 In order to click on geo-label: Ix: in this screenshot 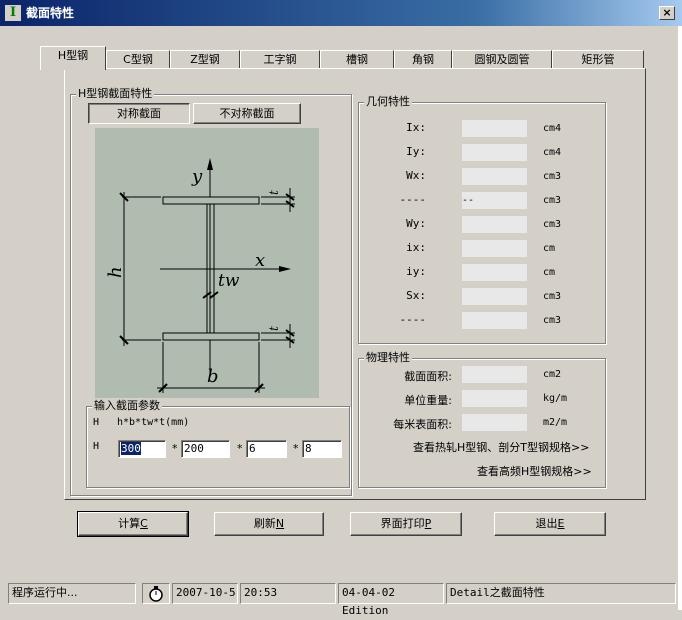, I will do `click(416, 127)`.